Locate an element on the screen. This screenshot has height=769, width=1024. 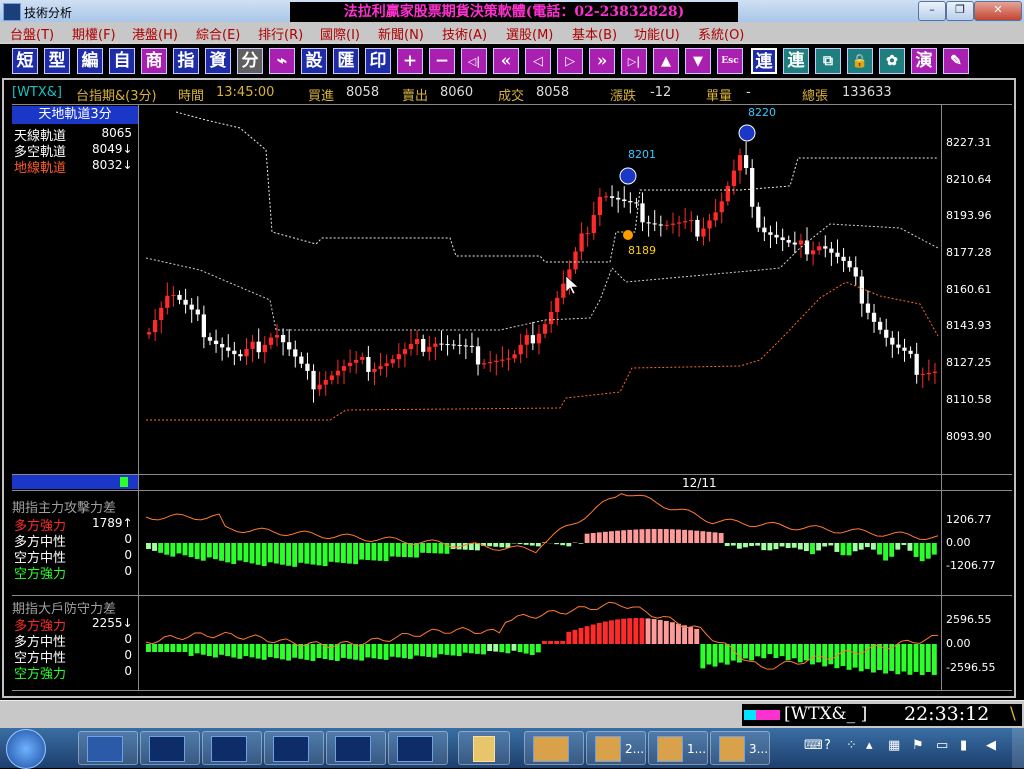
down-arrow-icon is located at coordinates (628, 176).